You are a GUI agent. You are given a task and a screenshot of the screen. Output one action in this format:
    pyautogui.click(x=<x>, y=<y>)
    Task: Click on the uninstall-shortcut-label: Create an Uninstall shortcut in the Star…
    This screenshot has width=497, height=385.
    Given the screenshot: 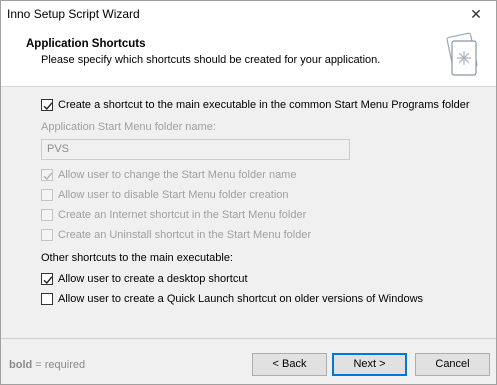 What is the action you would take?
    pyautogui.click(x=185, y=235)
    